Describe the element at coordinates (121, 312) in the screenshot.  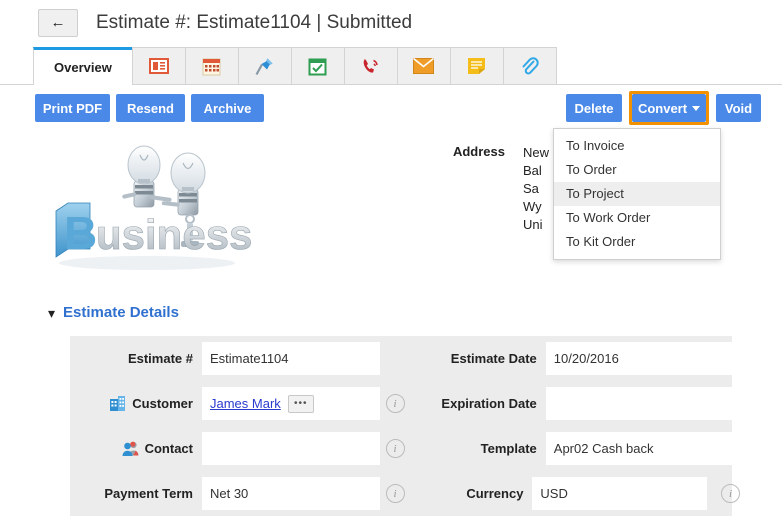
I see `section-title: Estimate Details` at that location.